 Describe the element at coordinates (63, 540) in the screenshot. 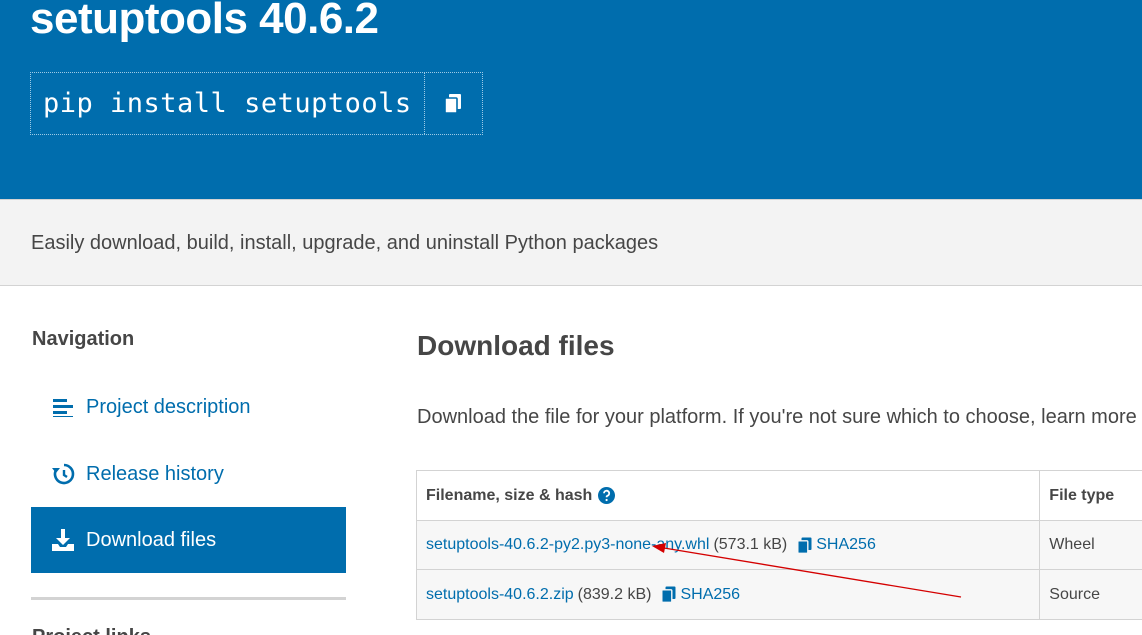

I see `download-icon` at that location.